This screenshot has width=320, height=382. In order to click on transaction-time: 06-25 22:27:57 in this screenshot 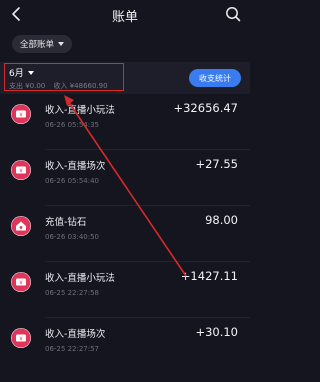, I will do `click(72, 349)`.